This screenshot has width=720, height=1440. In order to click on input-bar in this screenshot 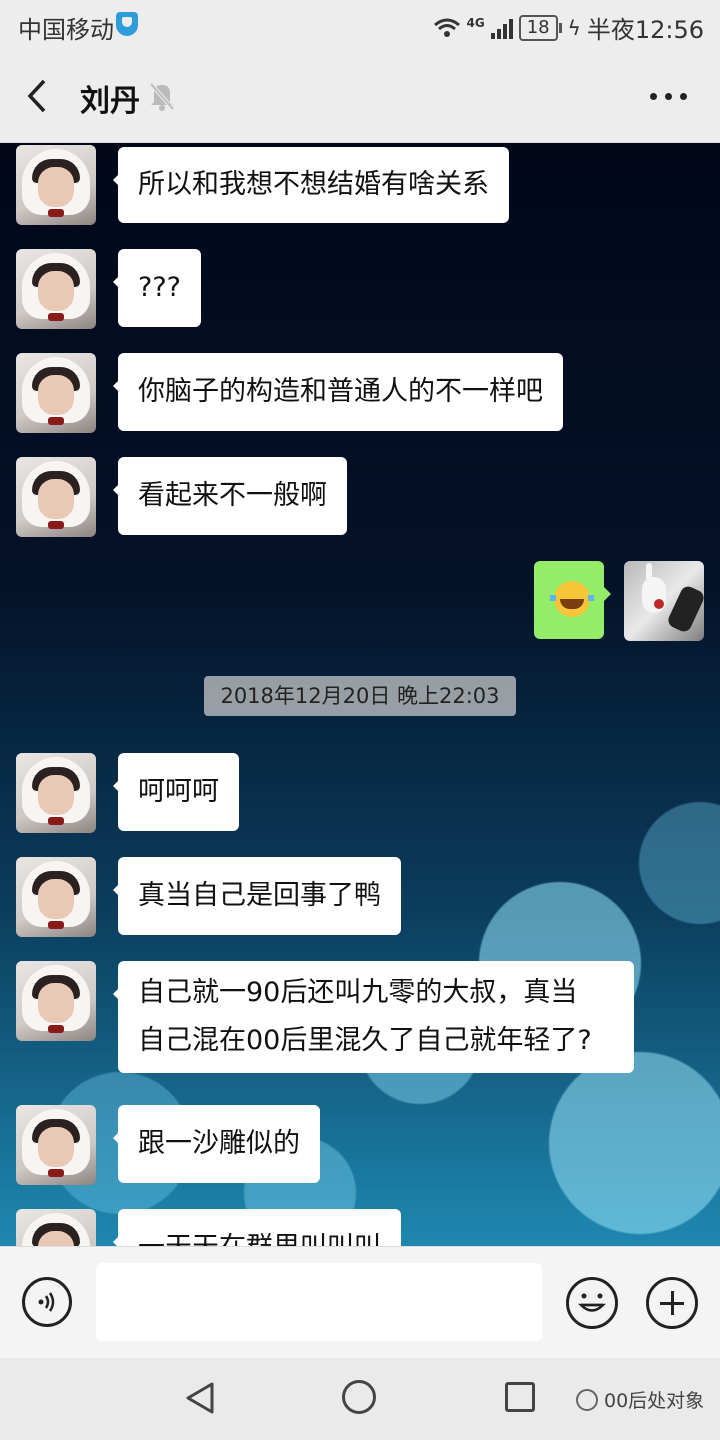, I will do `click(360, 1302)`.